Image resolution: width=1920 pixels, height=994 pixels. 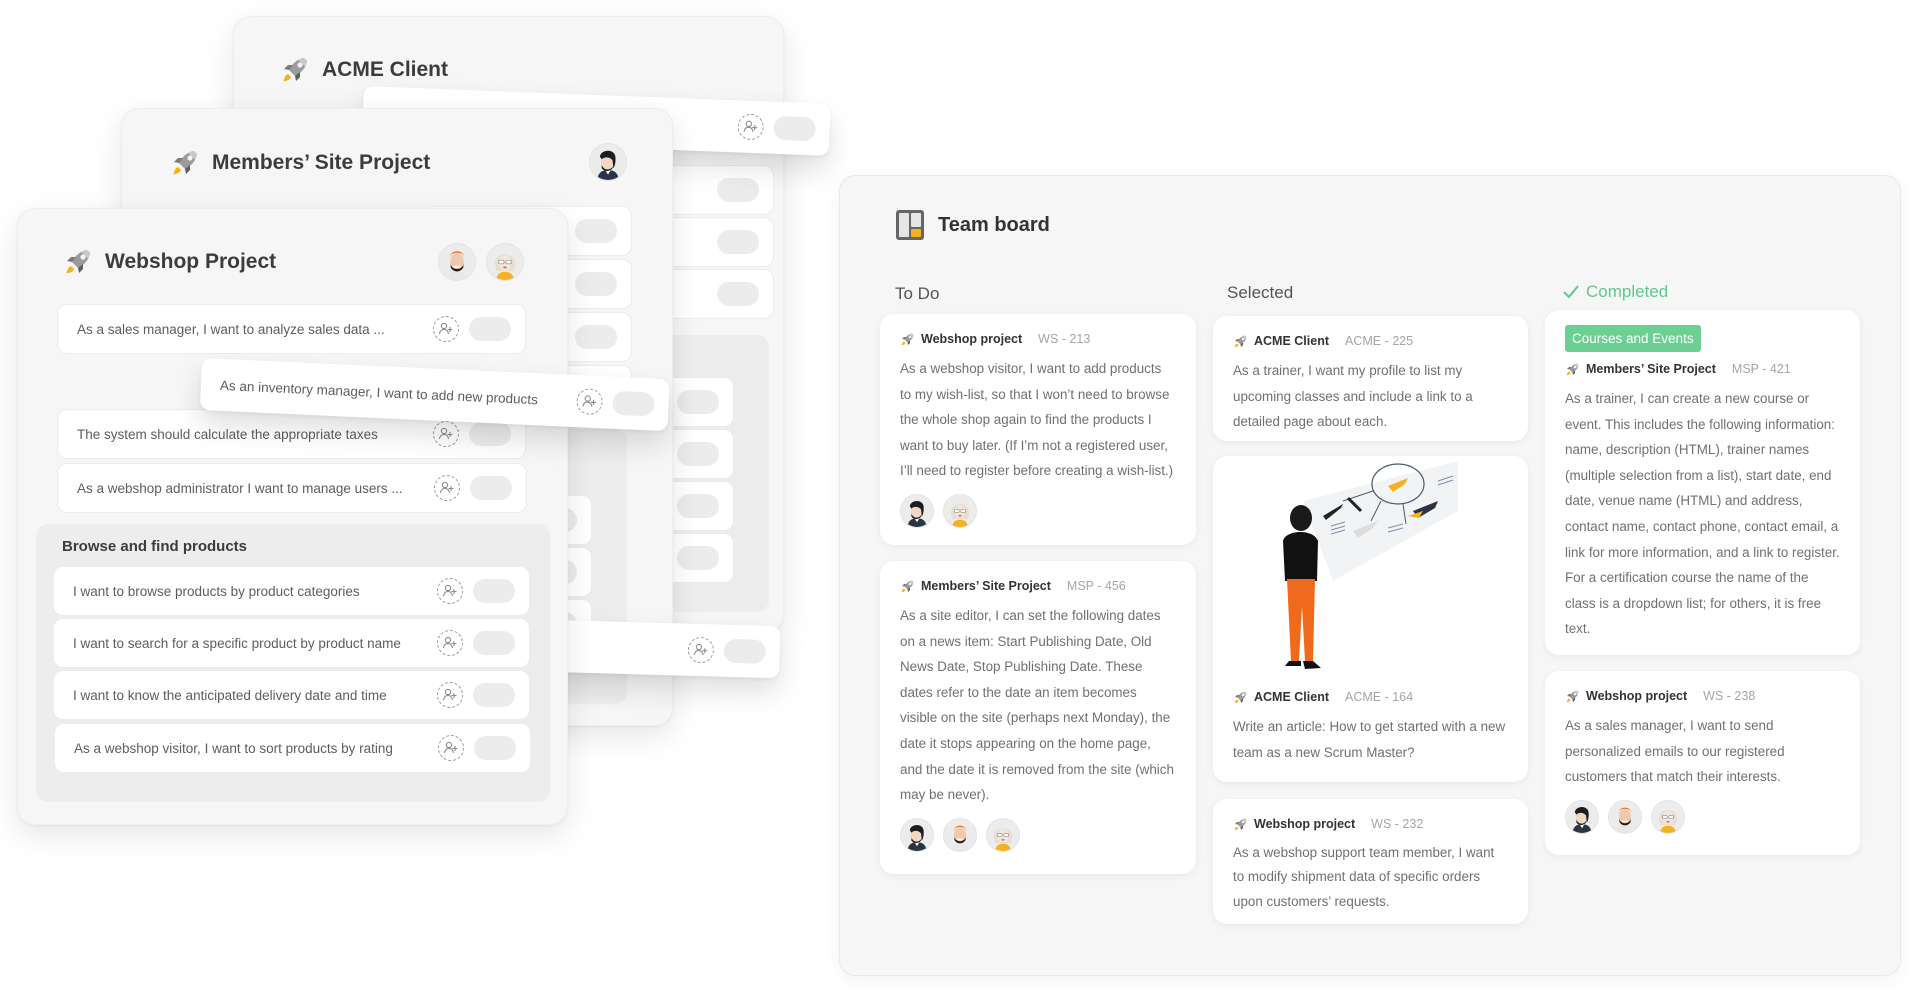 I want to click on card-meta: Members’ Site Project MSP - 456, so click(x=1038, y=586).